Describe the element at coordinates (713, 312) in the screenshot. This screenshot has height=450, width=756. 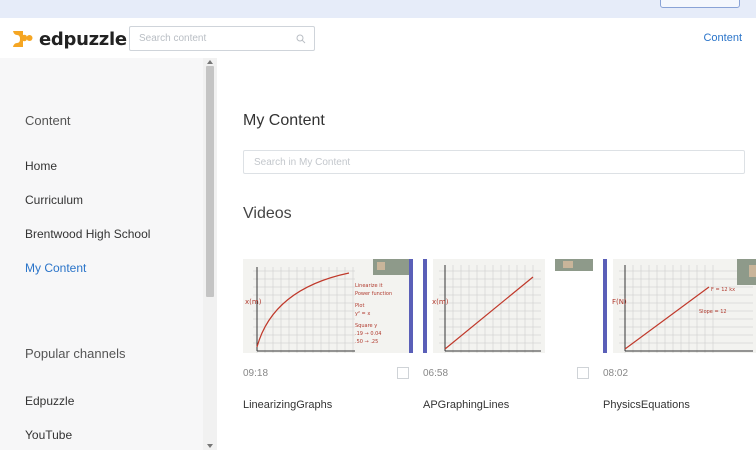
I see `svg-text: Slope = 12` at that location.